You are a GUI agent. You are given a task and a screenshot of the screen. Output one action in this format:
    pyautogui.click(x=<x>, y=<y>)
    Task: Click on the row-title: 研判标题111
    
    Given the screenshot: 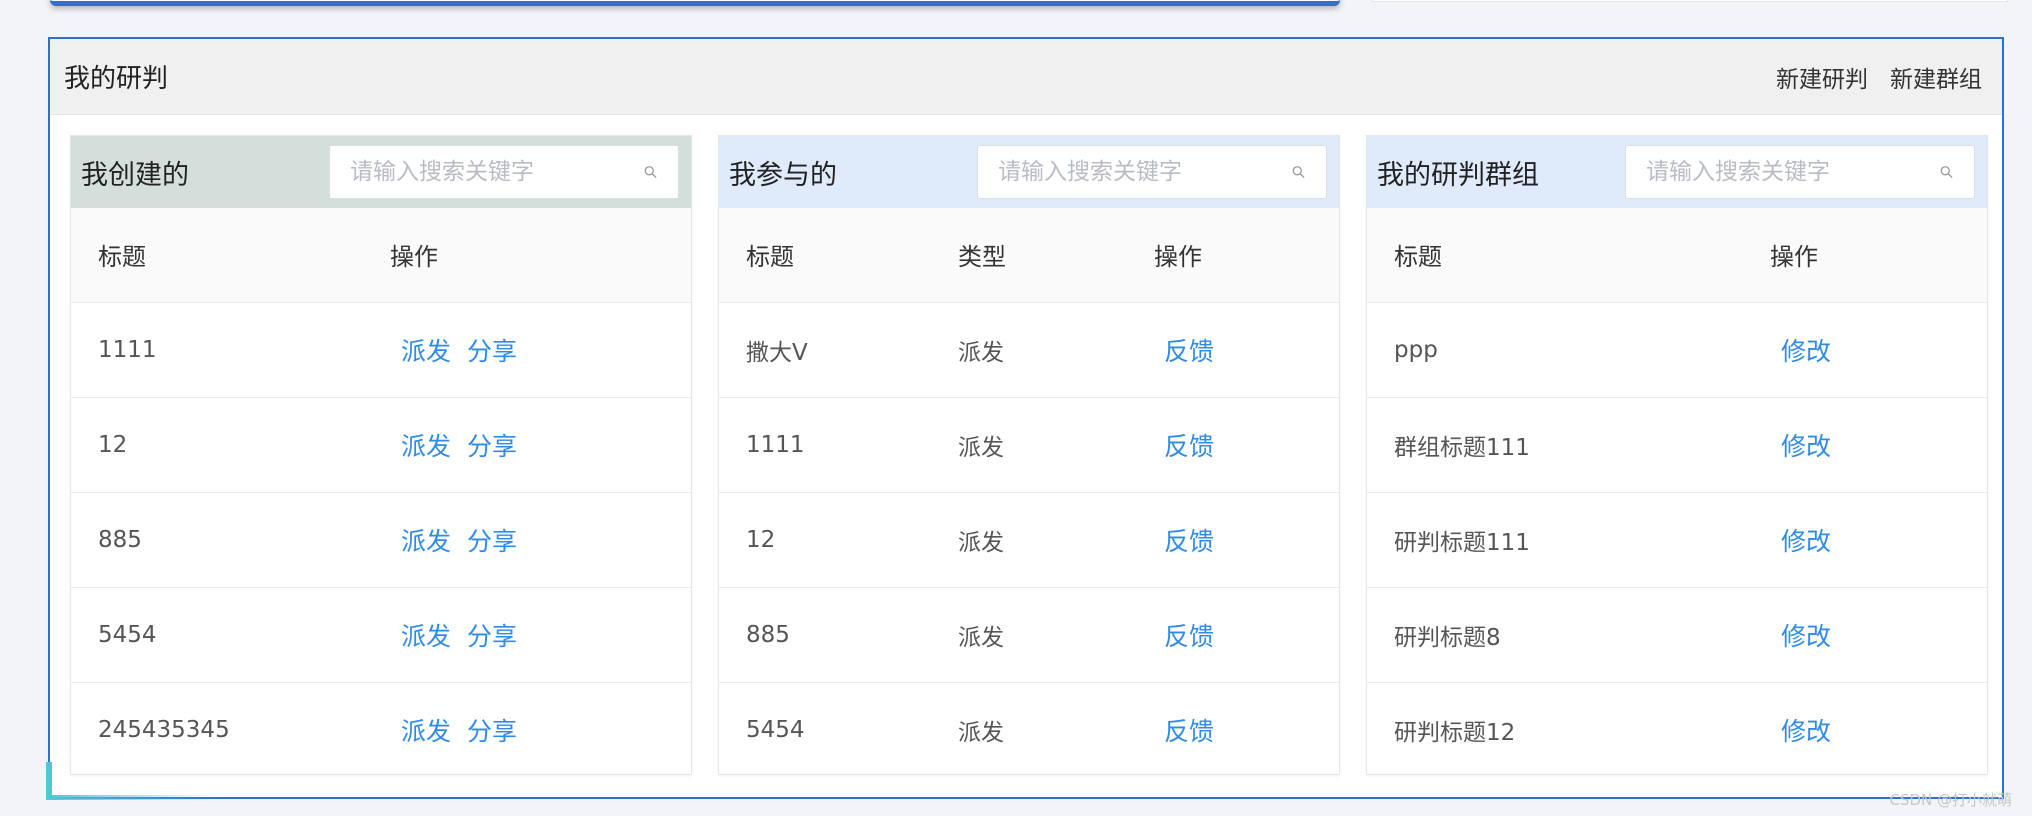 What is the action you would take?
    pyautogui.click(x=1462, y=542)
    